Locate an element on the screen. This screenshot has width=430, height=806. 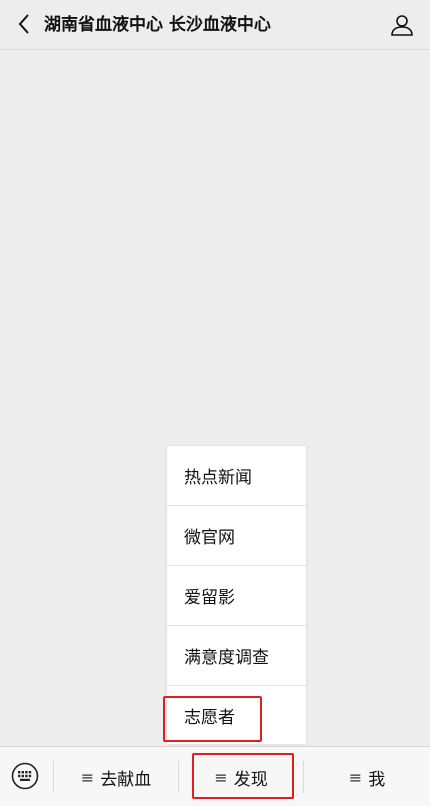
header-bar: 湖南省血液中心 长沙血液中心 is located at coordinates (215, 25).